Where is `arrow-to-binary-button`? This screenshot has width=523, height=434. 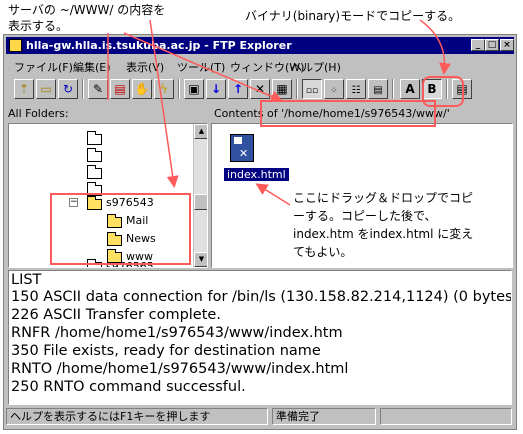
arrow-to-binary-button is located at coordinates (435, 47).